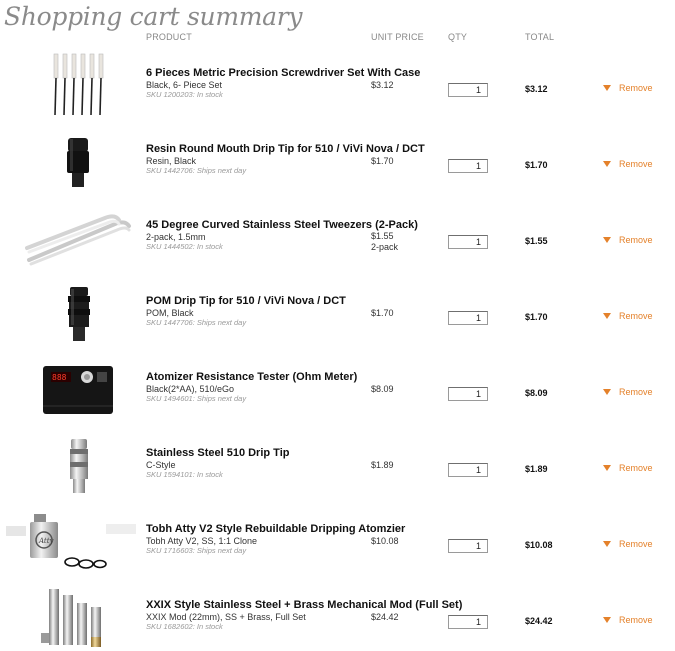  I want to click on line-total: $24.42, so click(539, 621).